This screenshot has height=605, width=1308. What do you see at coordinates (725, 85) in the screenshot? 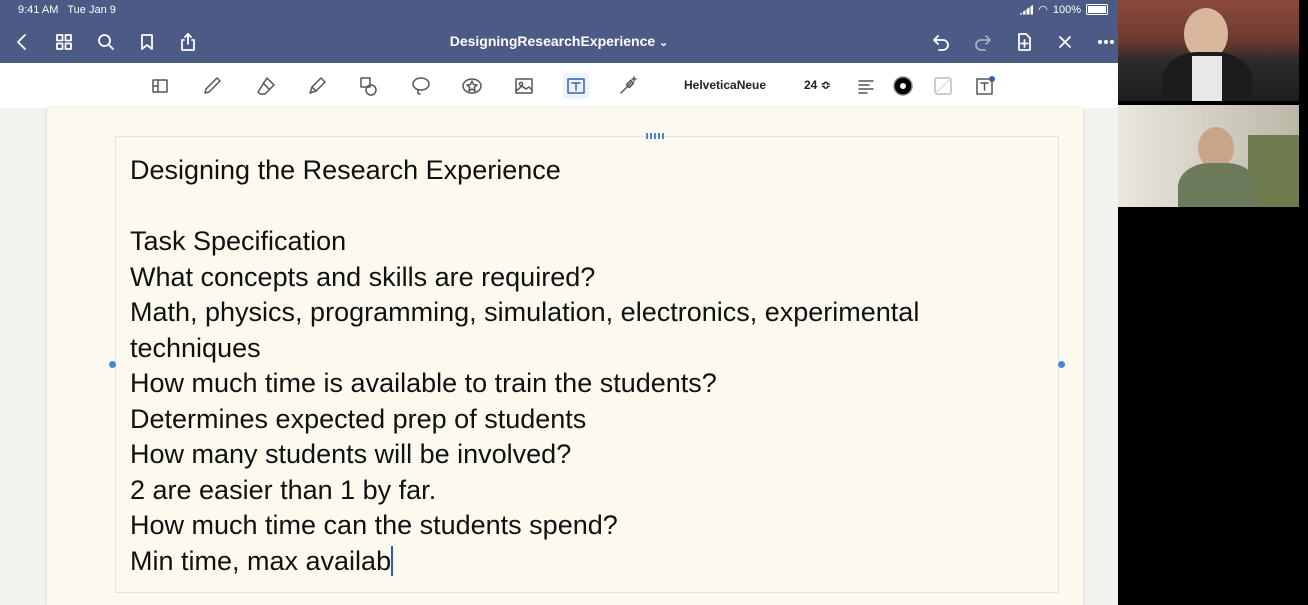
I see `font-name-selector: HelveticaNeue` at bounding box center [725, 85].